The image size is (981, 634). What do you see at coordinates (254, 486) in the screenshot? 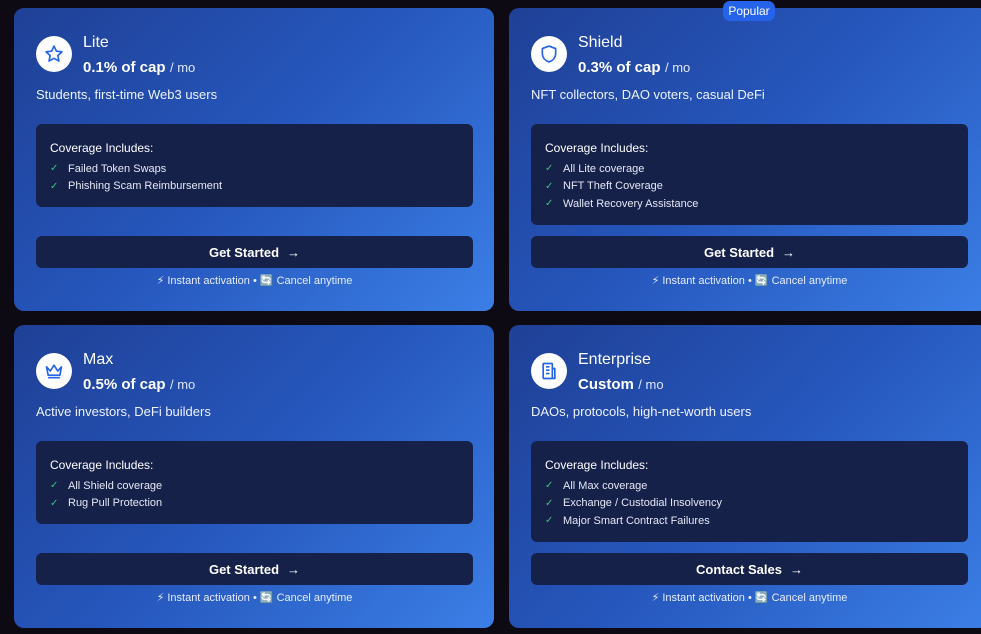
I see `coverage-item: ✓ All Shield coverage` at bounding box center [254, 486].